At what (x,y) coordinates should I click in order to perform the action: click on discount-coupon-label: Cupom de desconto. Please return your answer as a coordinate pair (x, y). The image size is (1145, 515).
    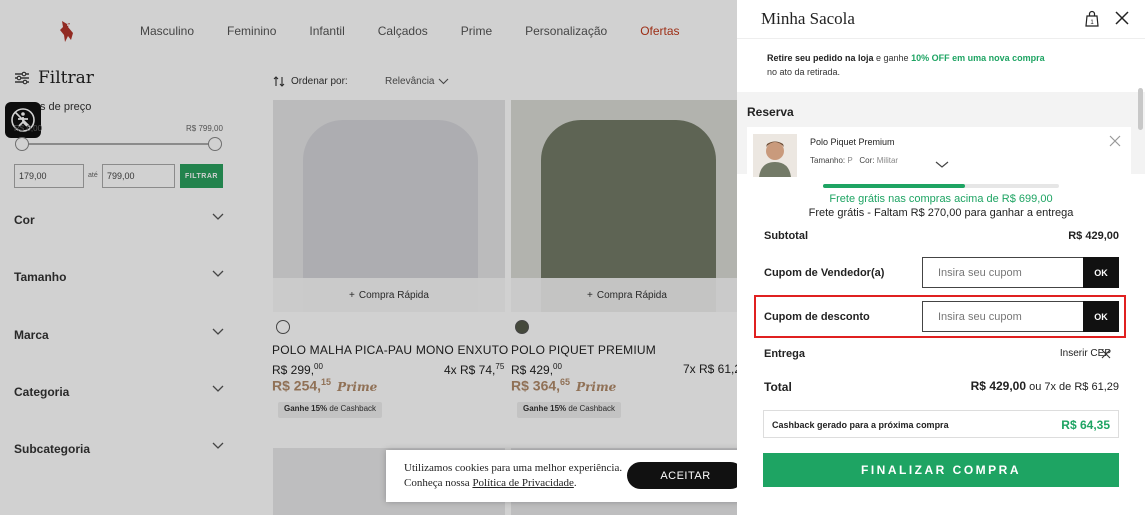
    Looking at the image, I should click on (817, 317).